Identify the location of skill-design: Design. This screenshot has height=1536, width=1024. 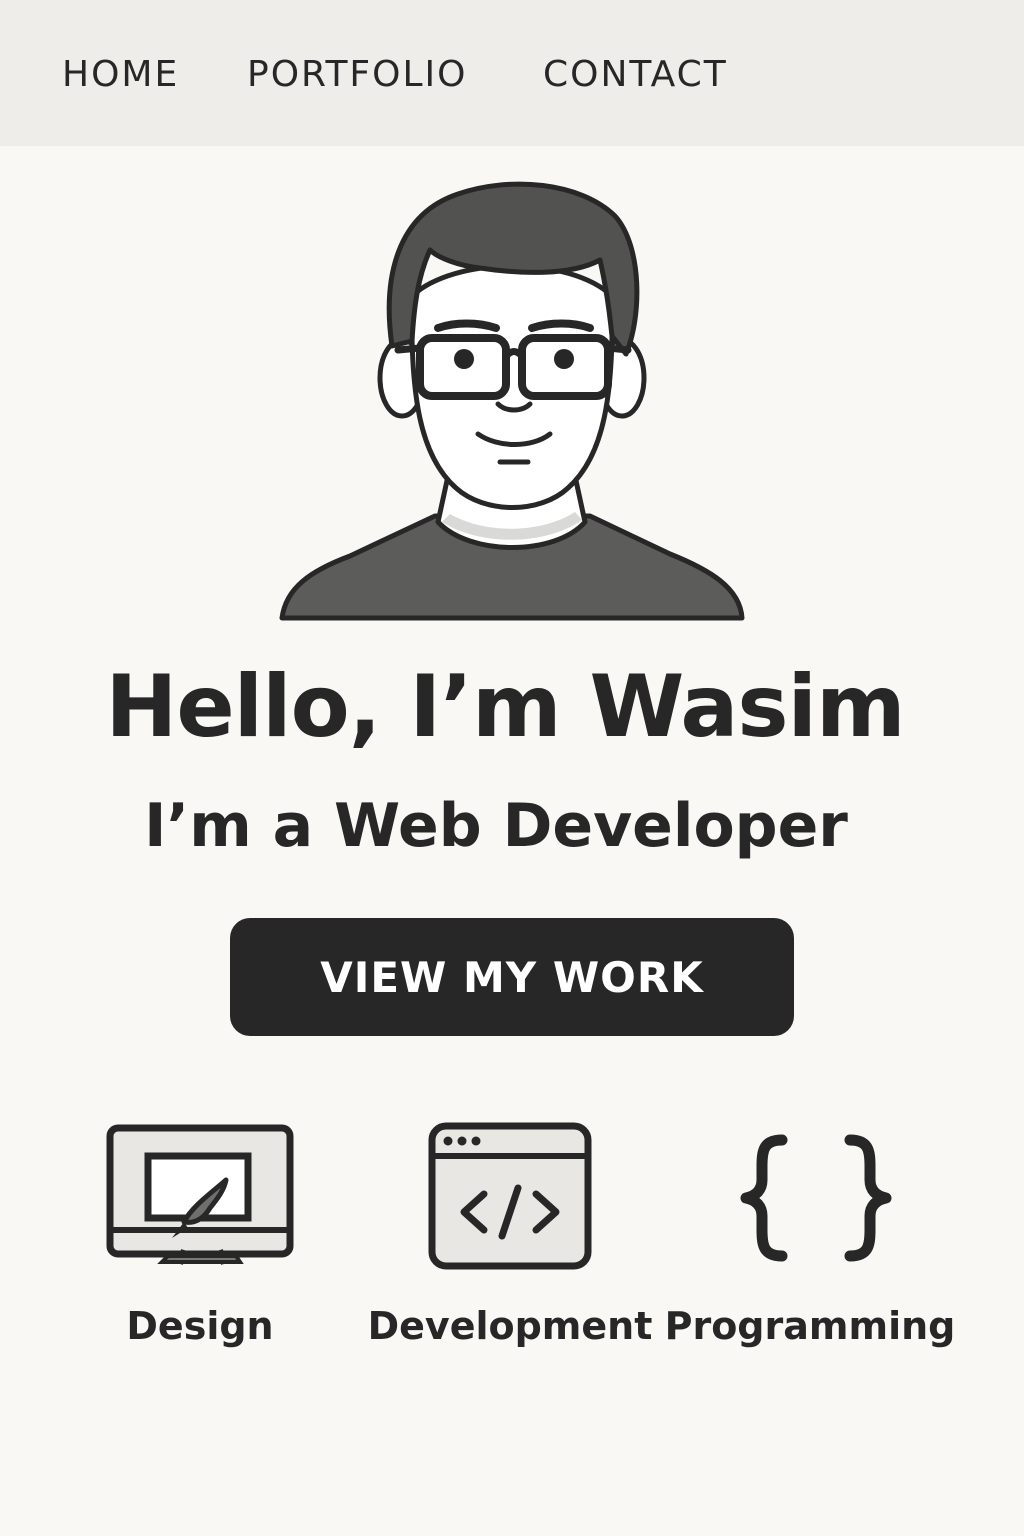
(200, 1235).